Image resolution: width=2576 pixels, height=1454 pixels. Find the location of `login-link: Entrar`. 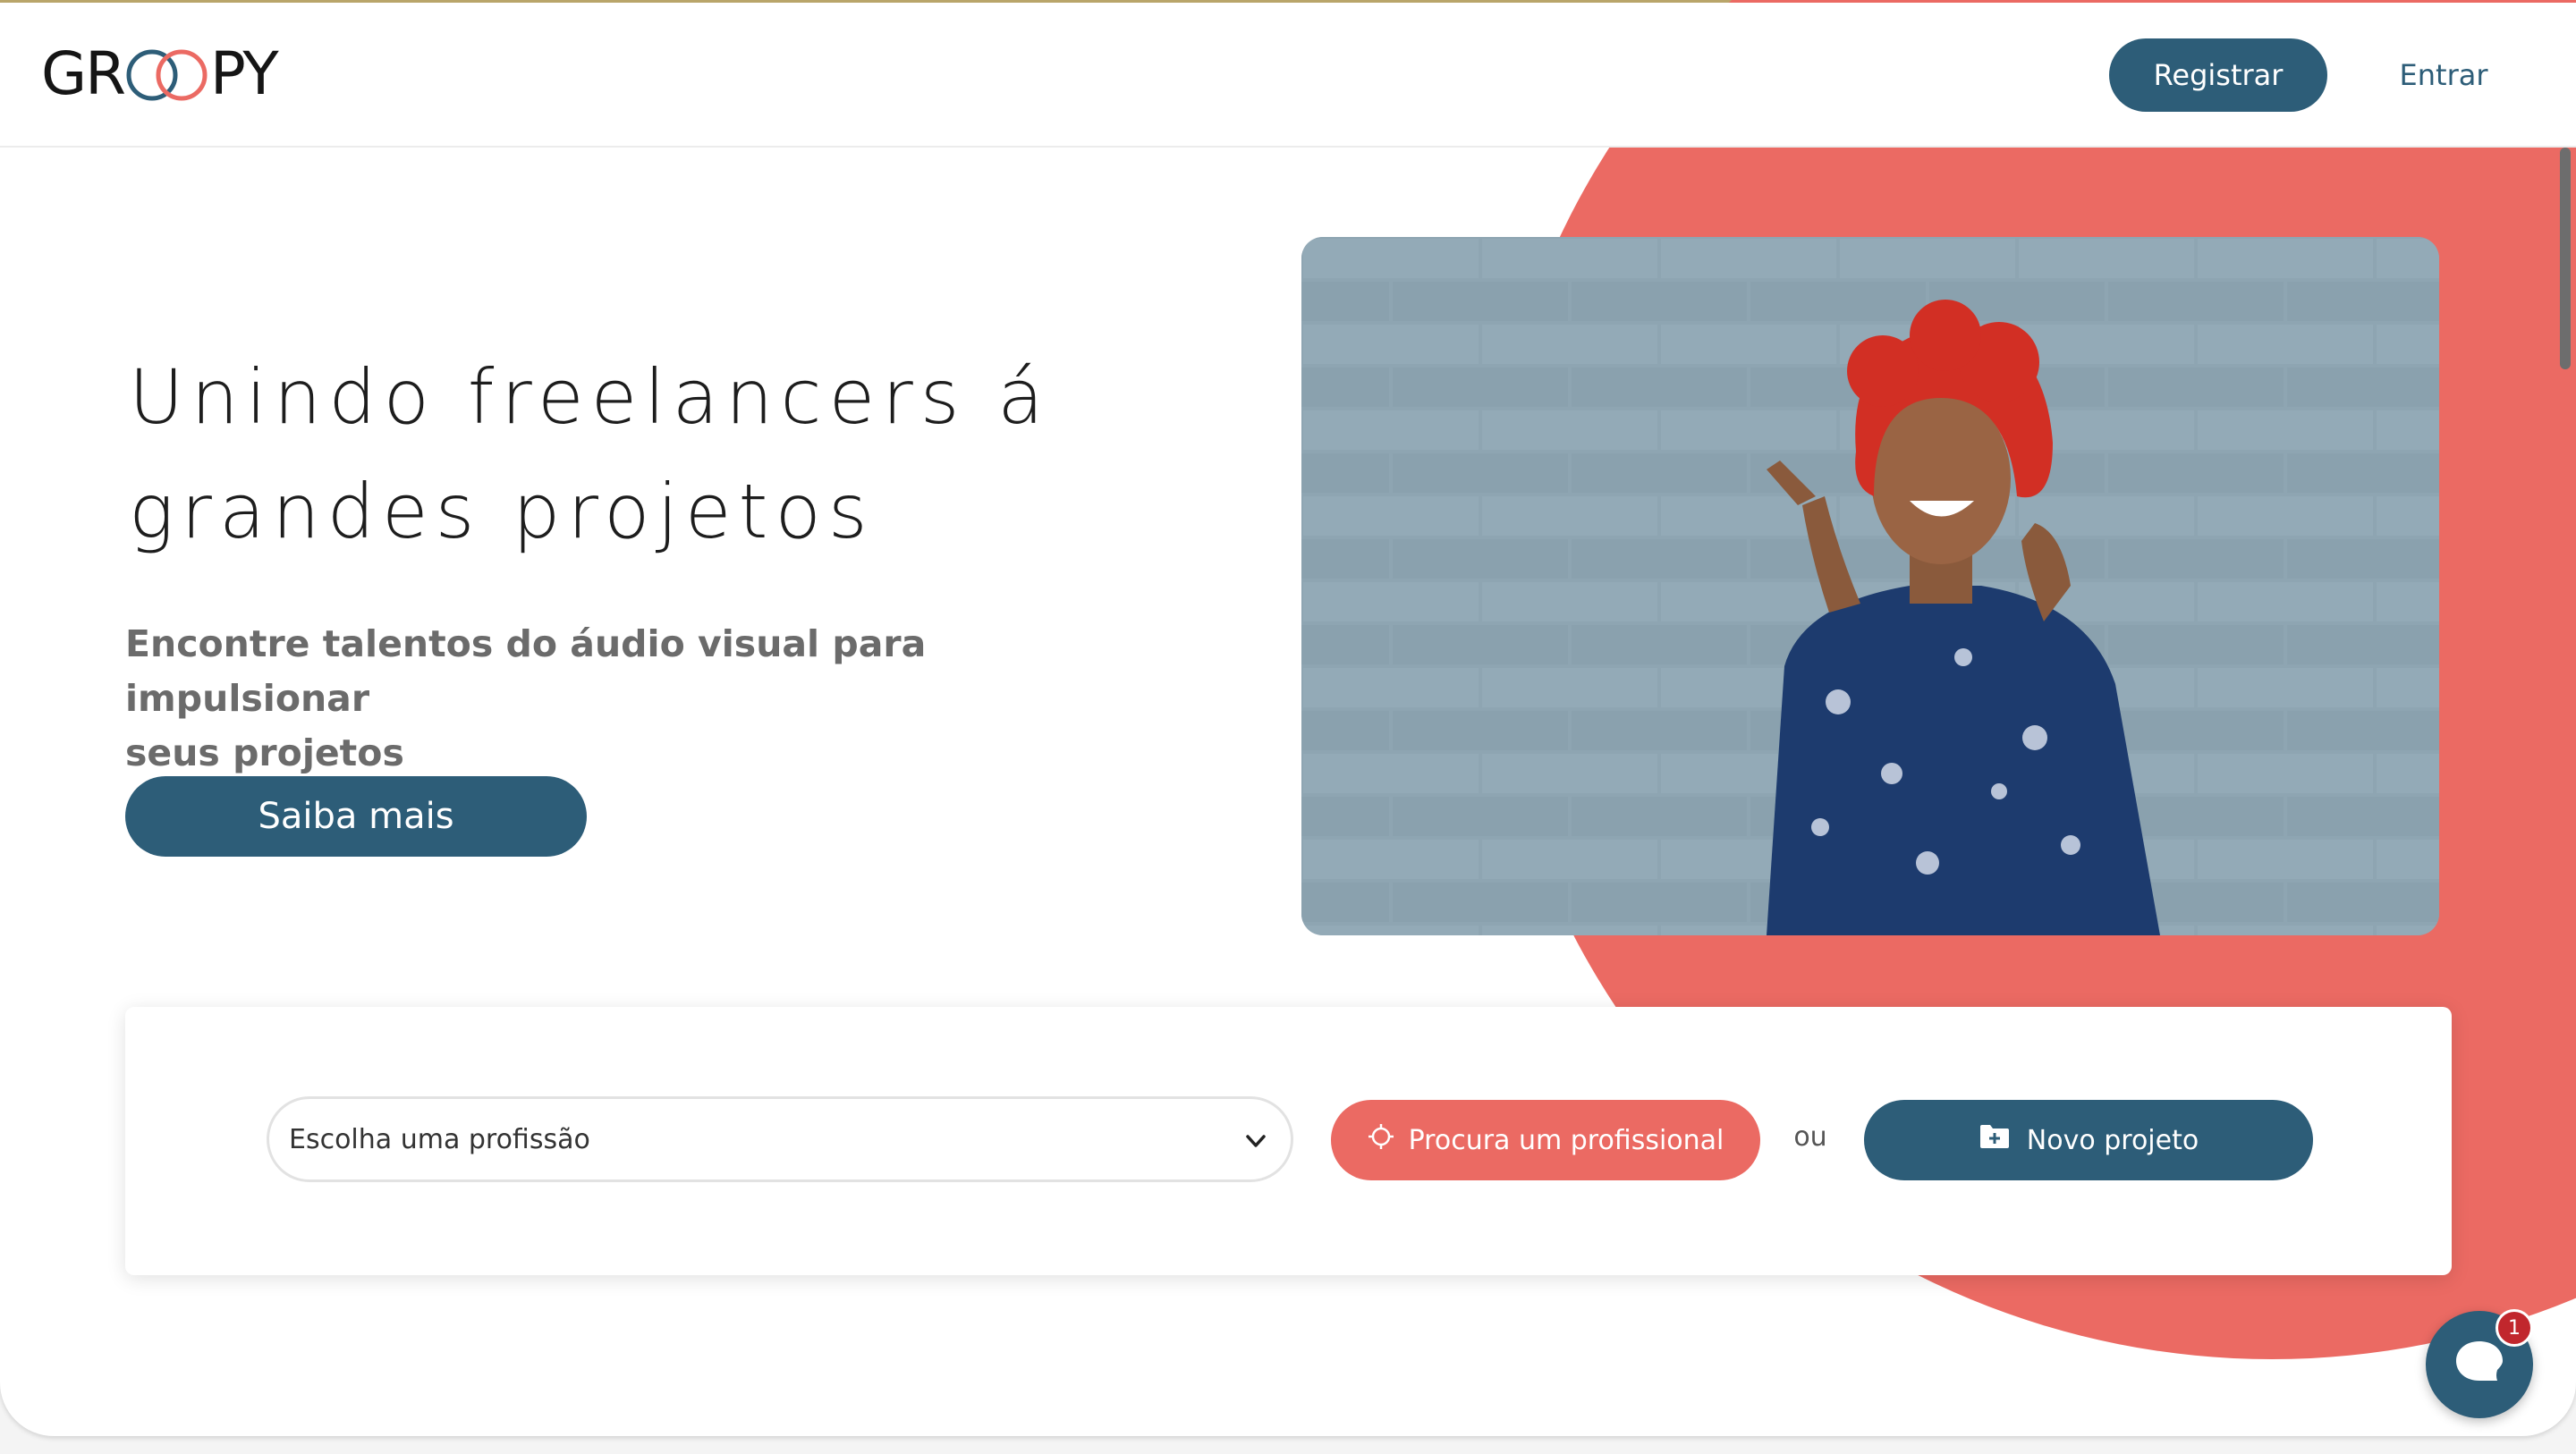

login-link: Entrar is located at coordinates (2443, 75).